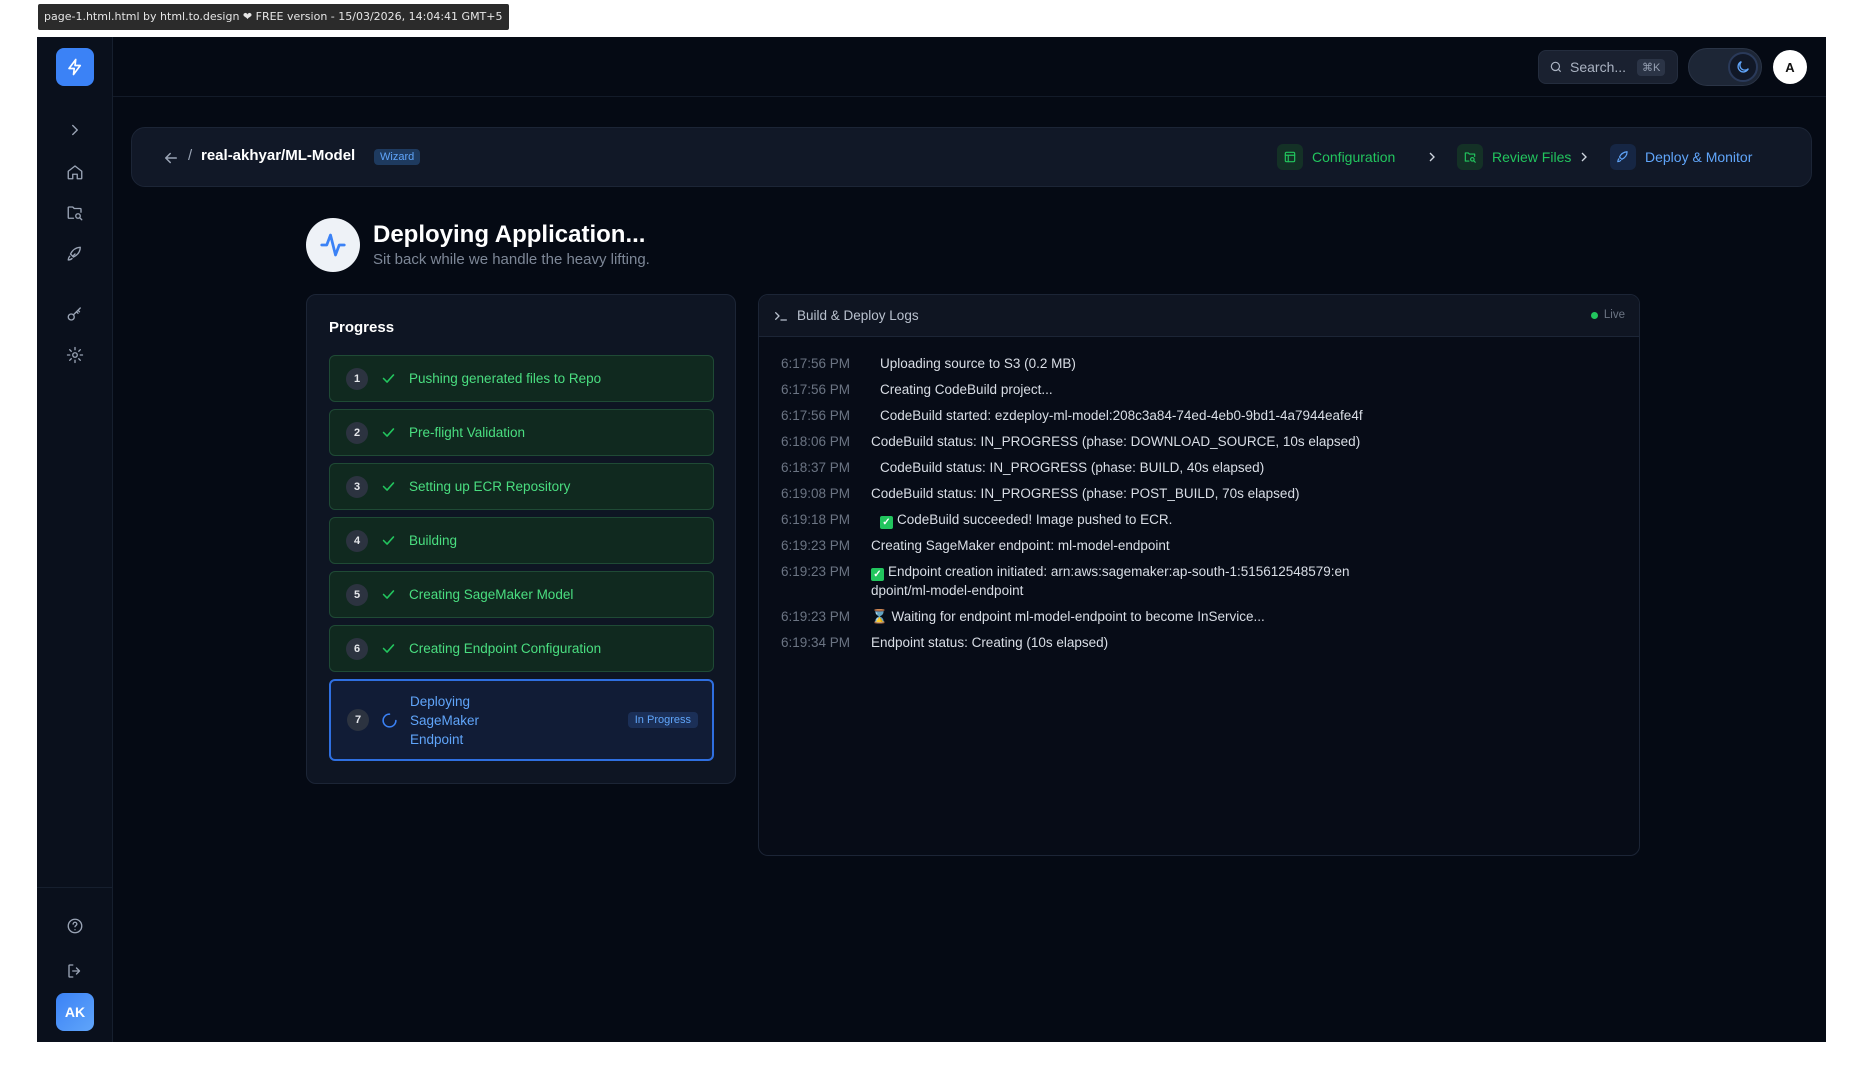 The height and width of the screenshot is (1080, 1862). I want to click on back-button, so click(171, 158).